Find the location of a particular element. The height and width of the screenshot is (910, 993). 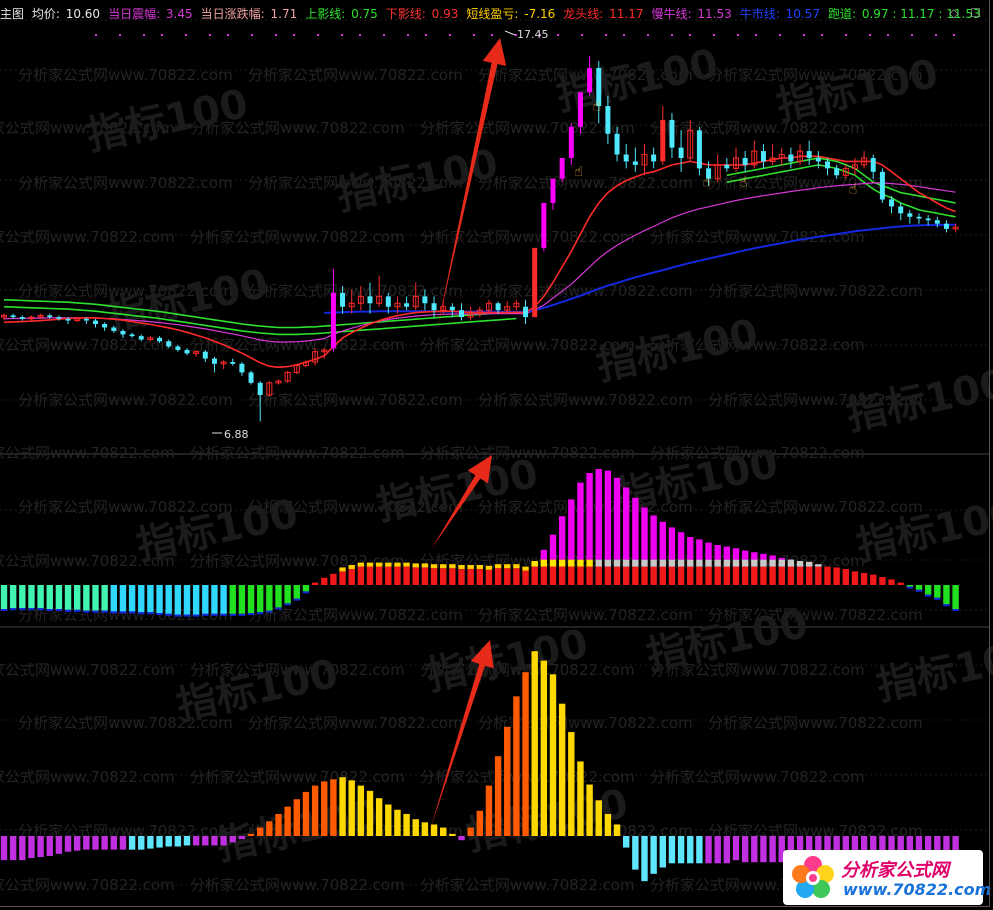

header-item-value: 0.93 is located at coordinates (445, 14).